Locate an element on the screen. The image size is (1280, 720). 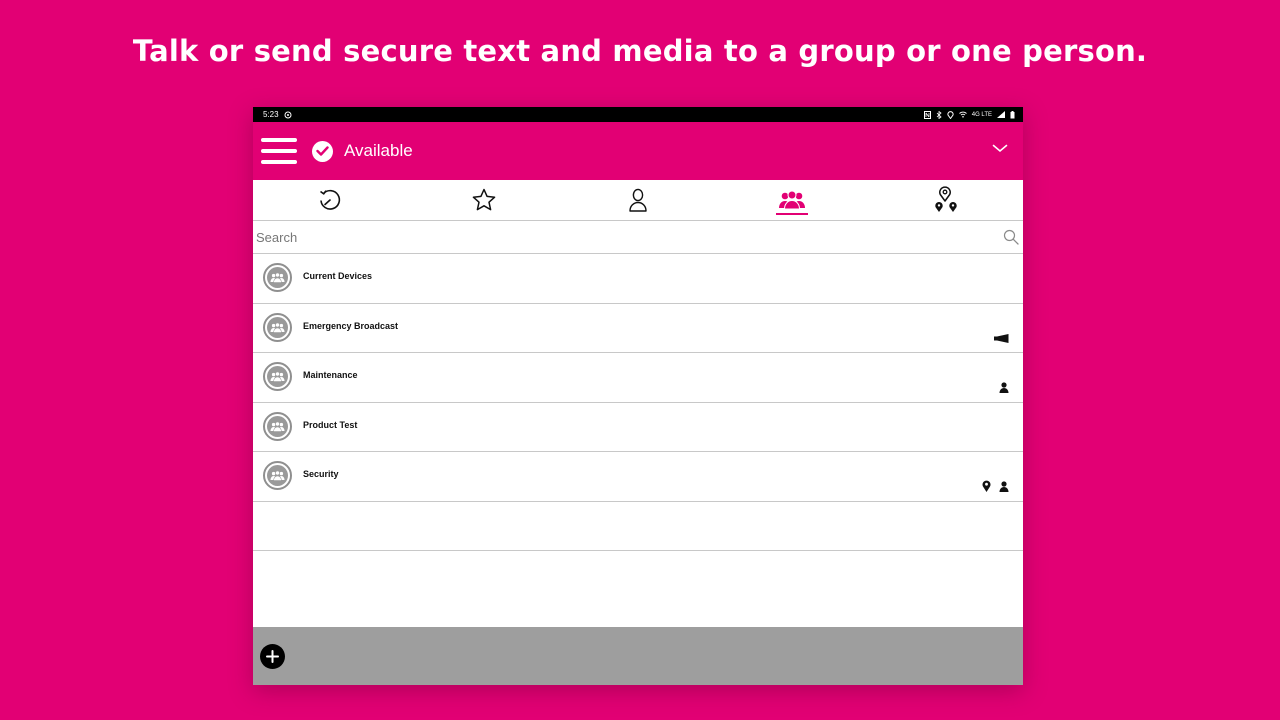
tab-bar is located at coordinates (638, 200).